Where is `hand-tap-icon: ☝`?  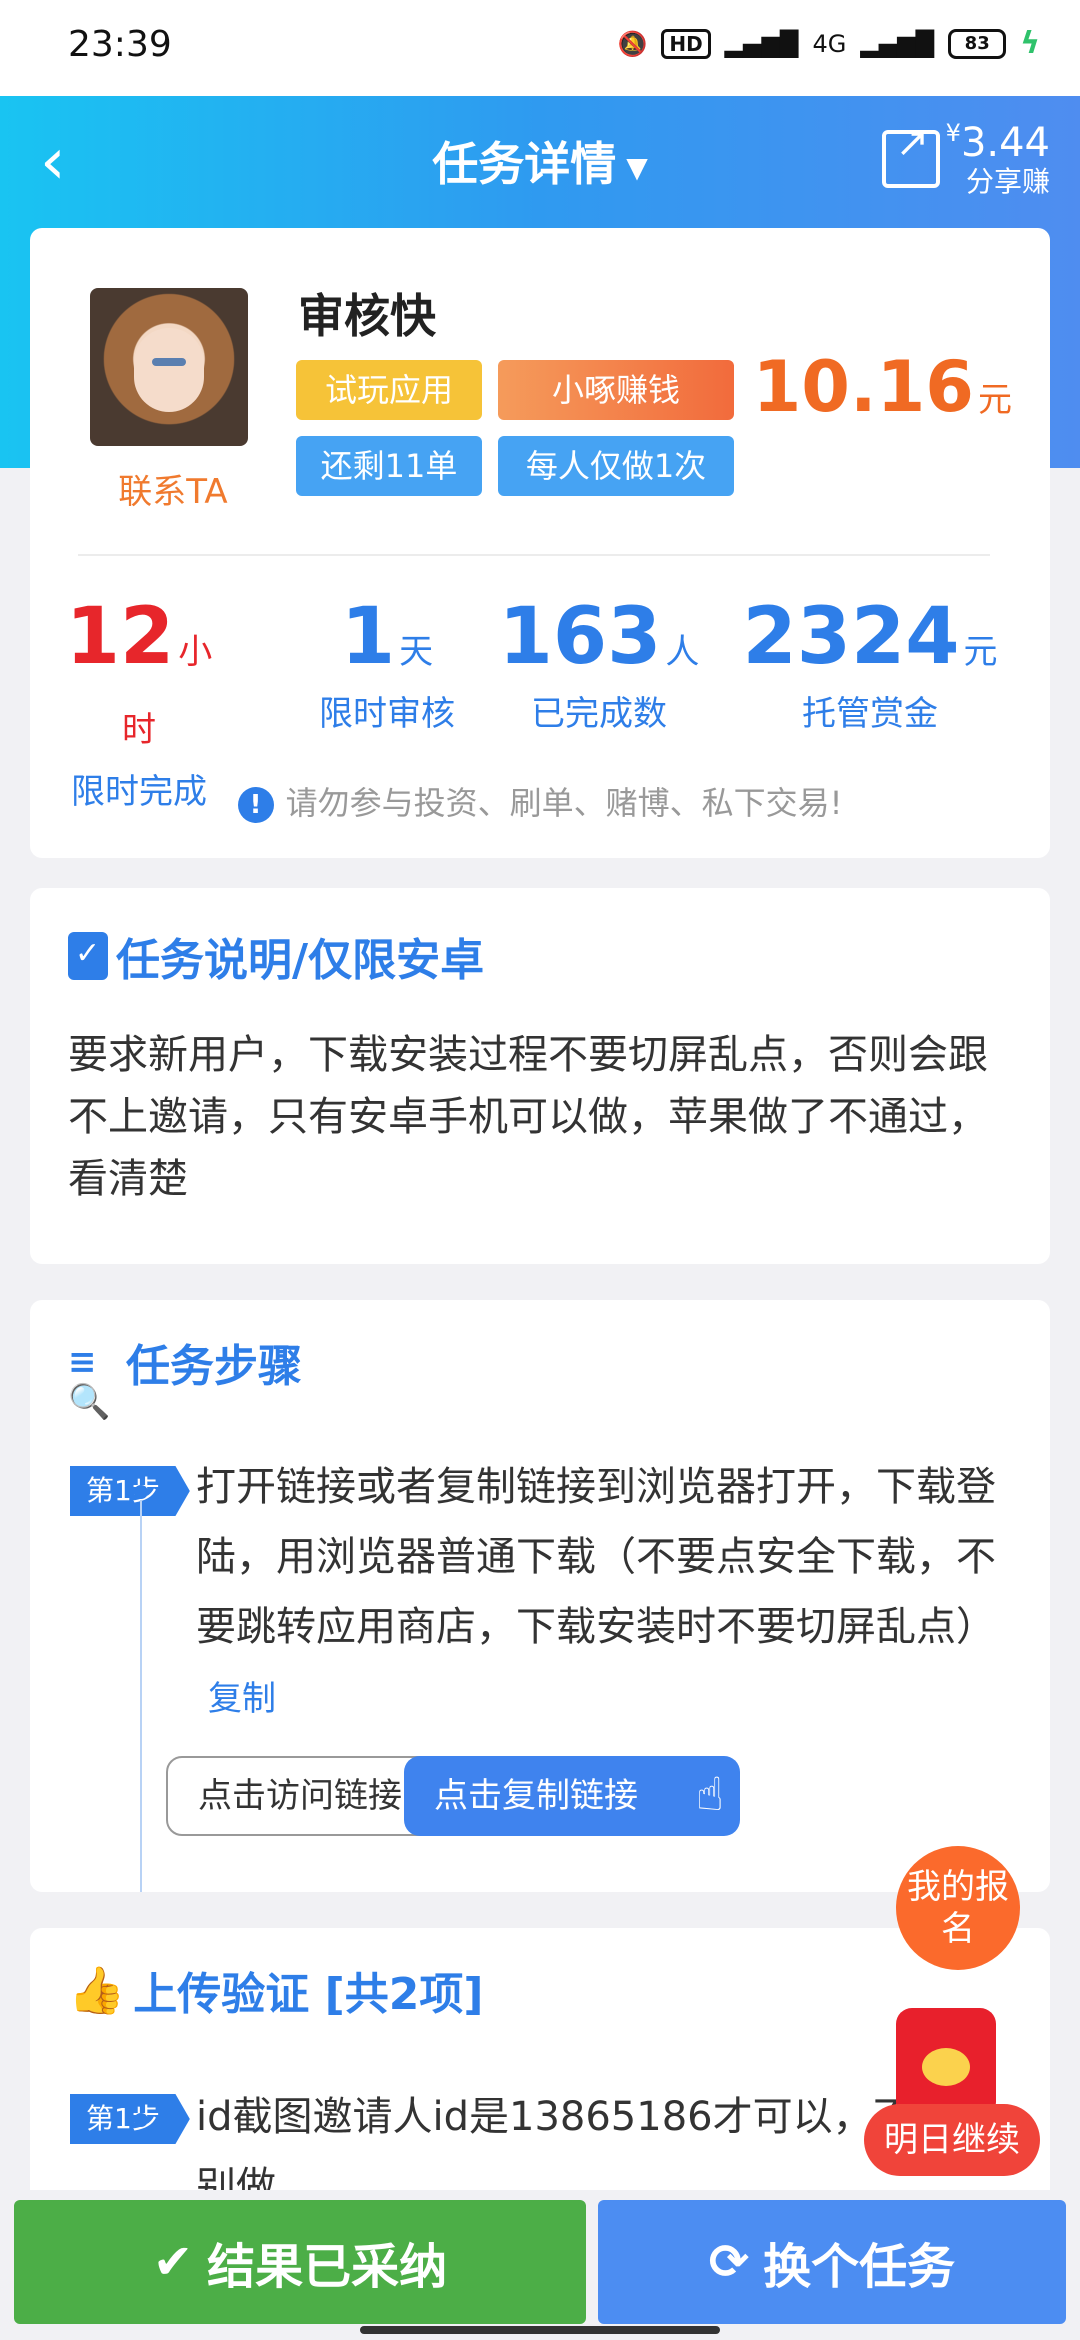 hand-tap-icon: ☝ is located at coordinates (709, 1794).